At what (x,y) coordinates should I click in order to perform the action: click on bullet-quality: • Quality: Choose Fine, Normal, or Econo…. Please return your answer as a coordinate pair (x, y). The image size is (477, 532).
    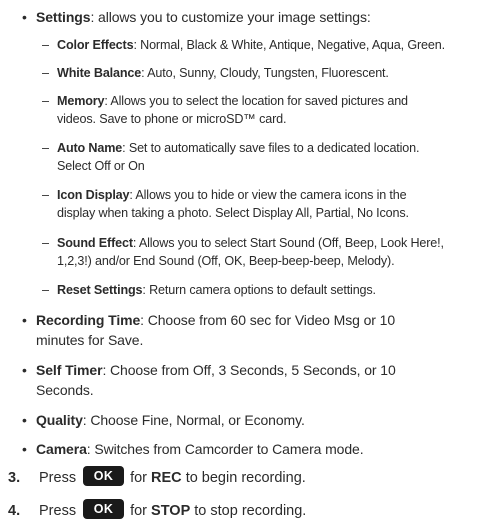
    Looking at the image, I should click on (244, 420).